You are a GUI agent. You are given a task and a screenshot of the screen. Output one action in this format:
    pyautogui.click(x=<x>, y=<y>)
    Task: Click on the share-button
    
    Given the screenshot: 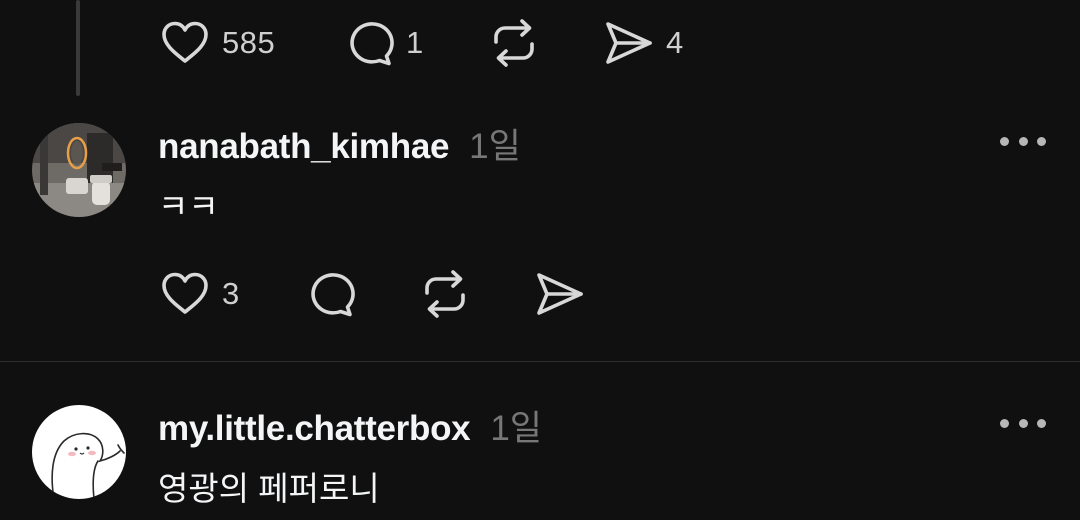 What is the action you would take?
    pyautogui.click(x=560, y=294)
    